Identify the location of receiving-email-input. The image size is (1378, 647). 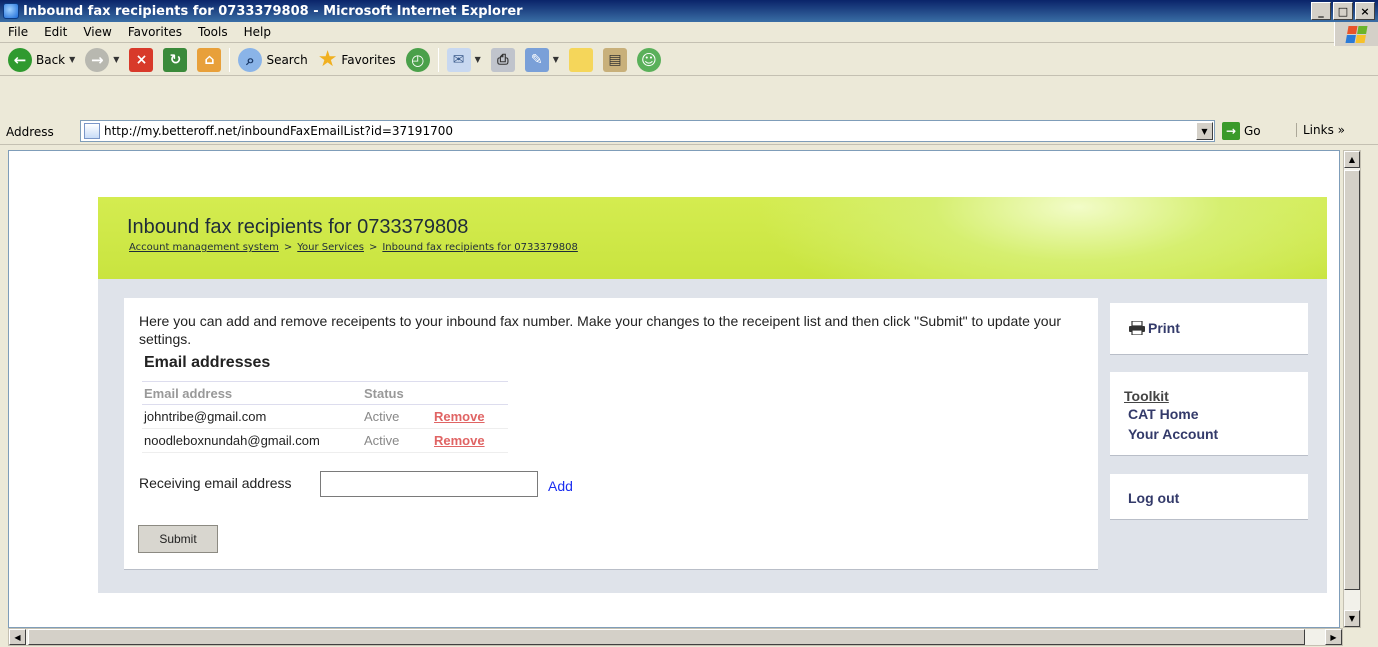
(429, 484).